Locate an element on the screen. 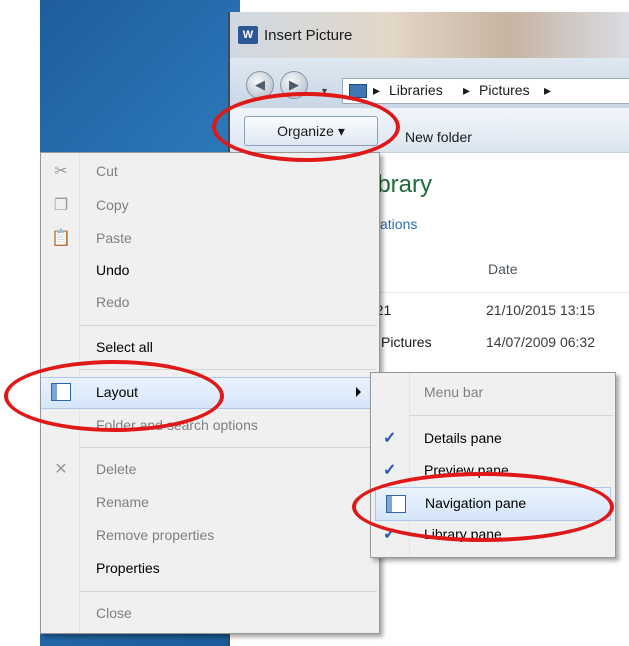 This screenshot has width=629, height=646. layout-icon is located at coordinates (61, 392).